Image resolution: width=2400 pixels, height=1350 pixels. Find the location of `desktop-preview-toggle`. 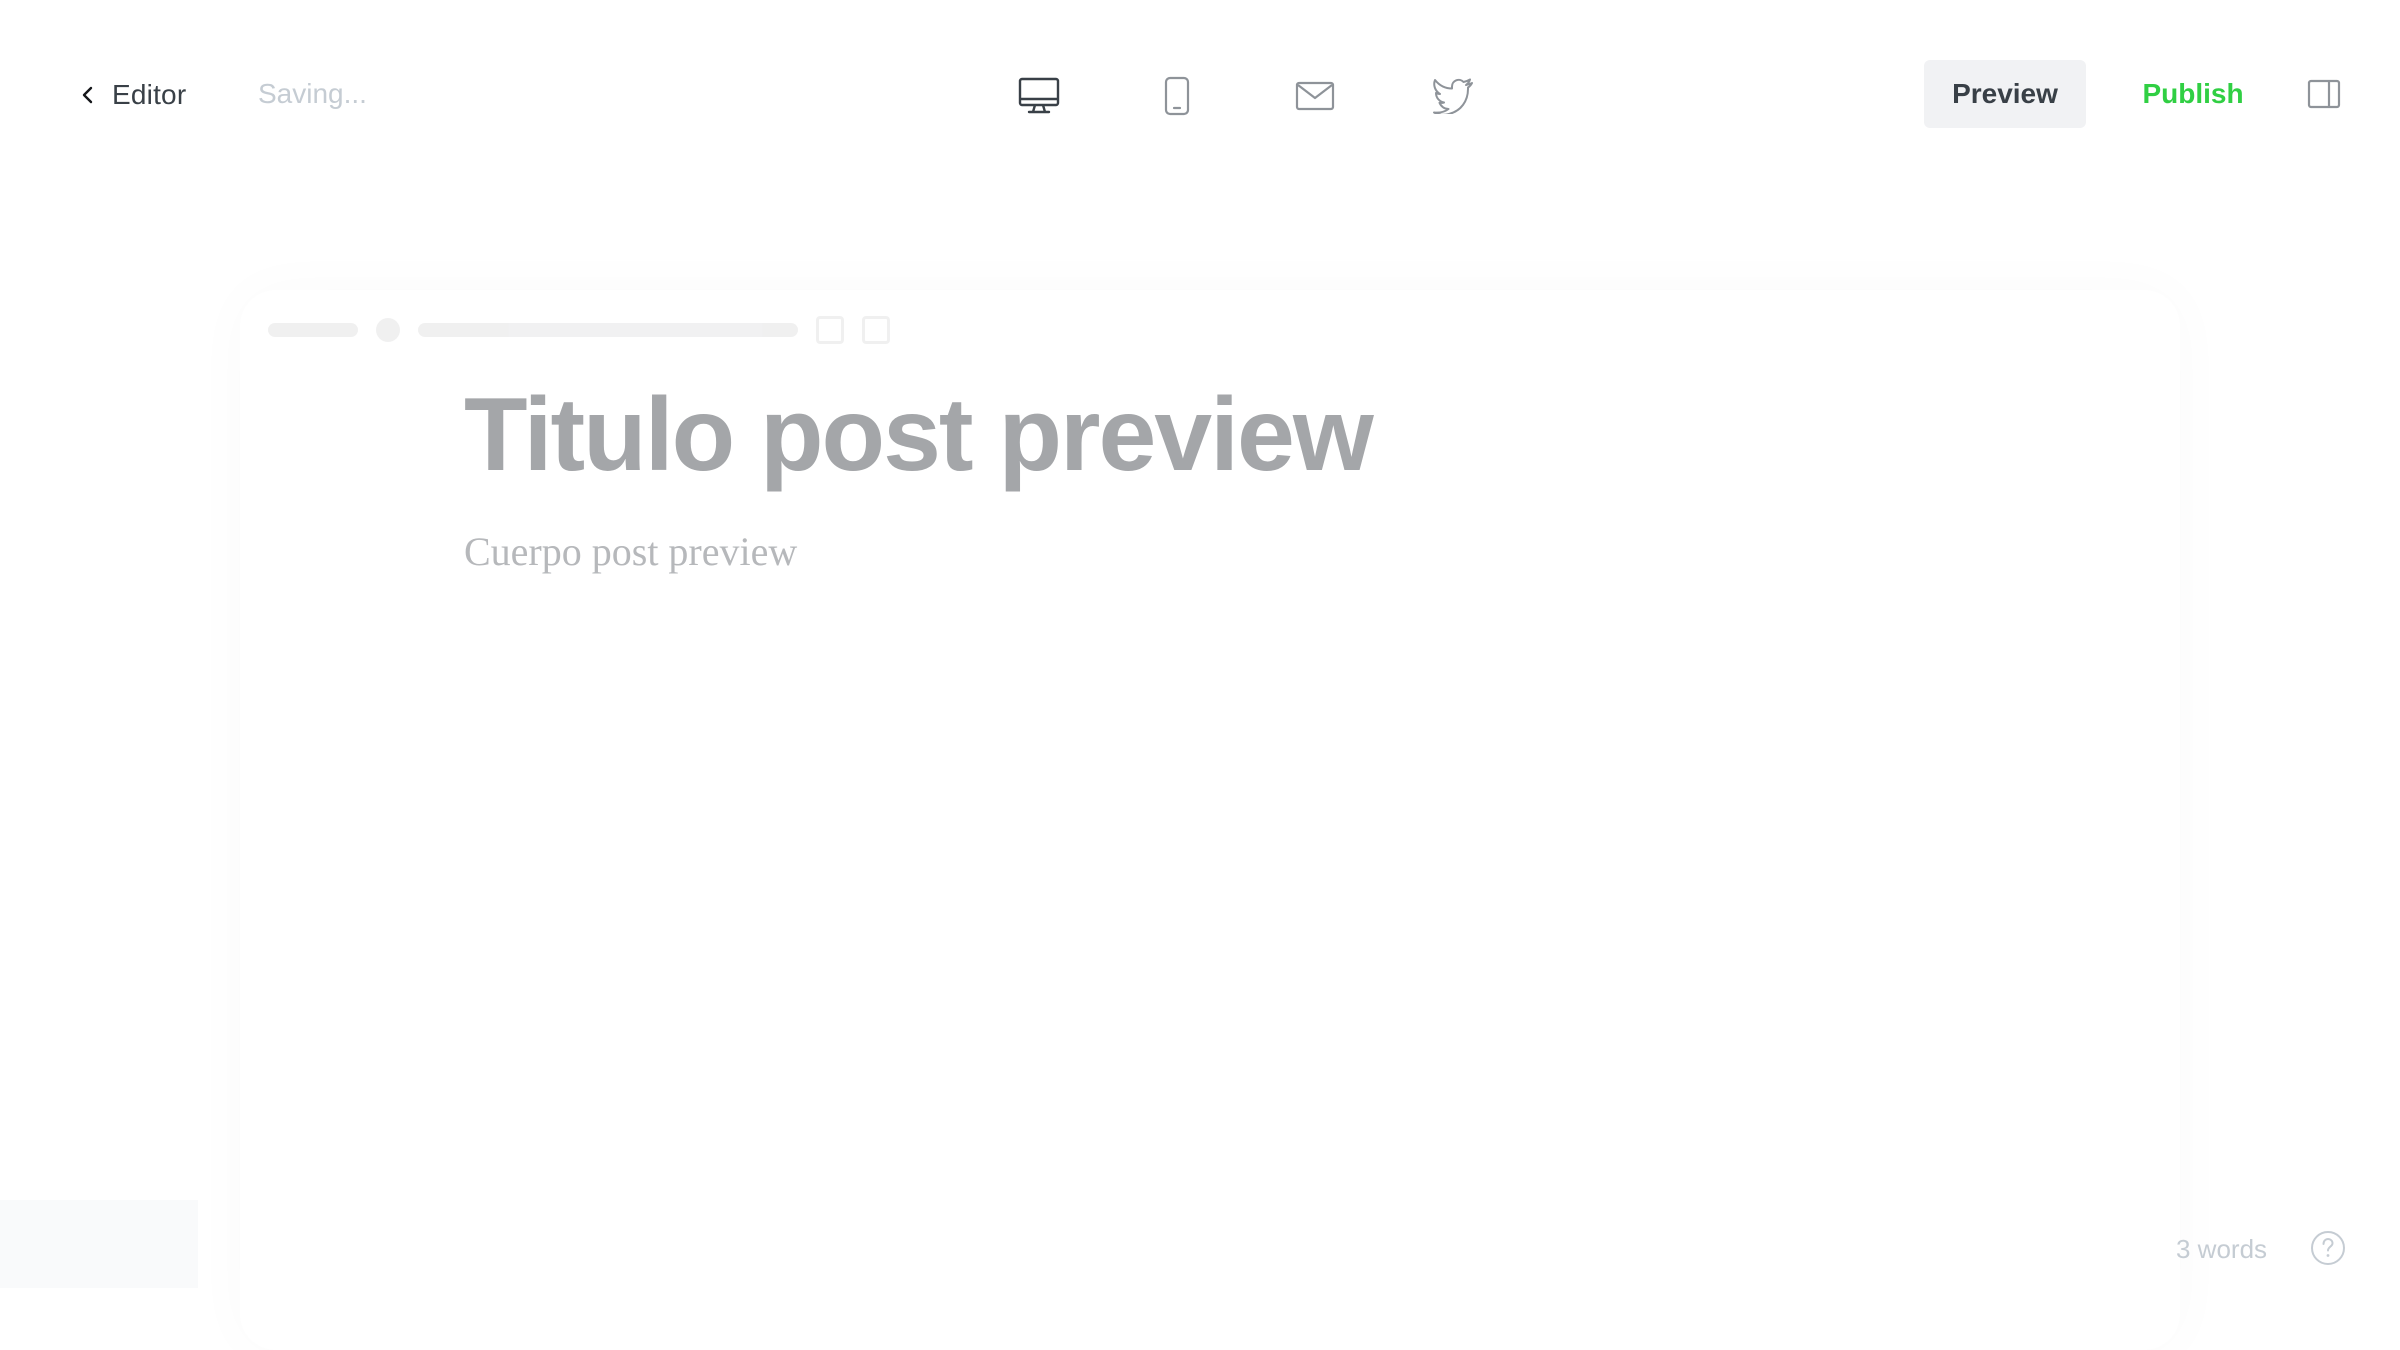

desktop-preview-toggle is located at coordinates (1039, 96).